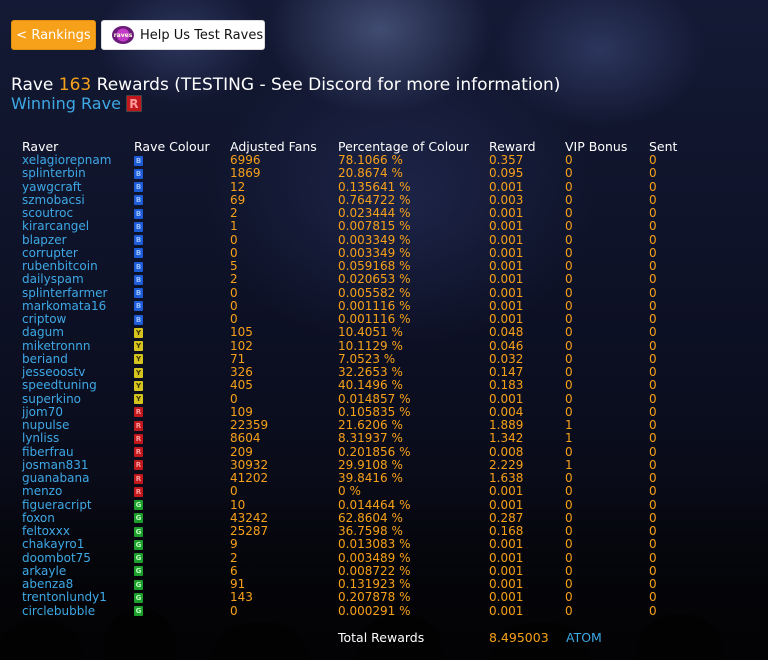 The height and width of the screenshot is (660, 768). What do you see at coordinates (78, 187) in the screenshot?
I see `raver-name: yawgcraft` at bounding box center [78, 187].